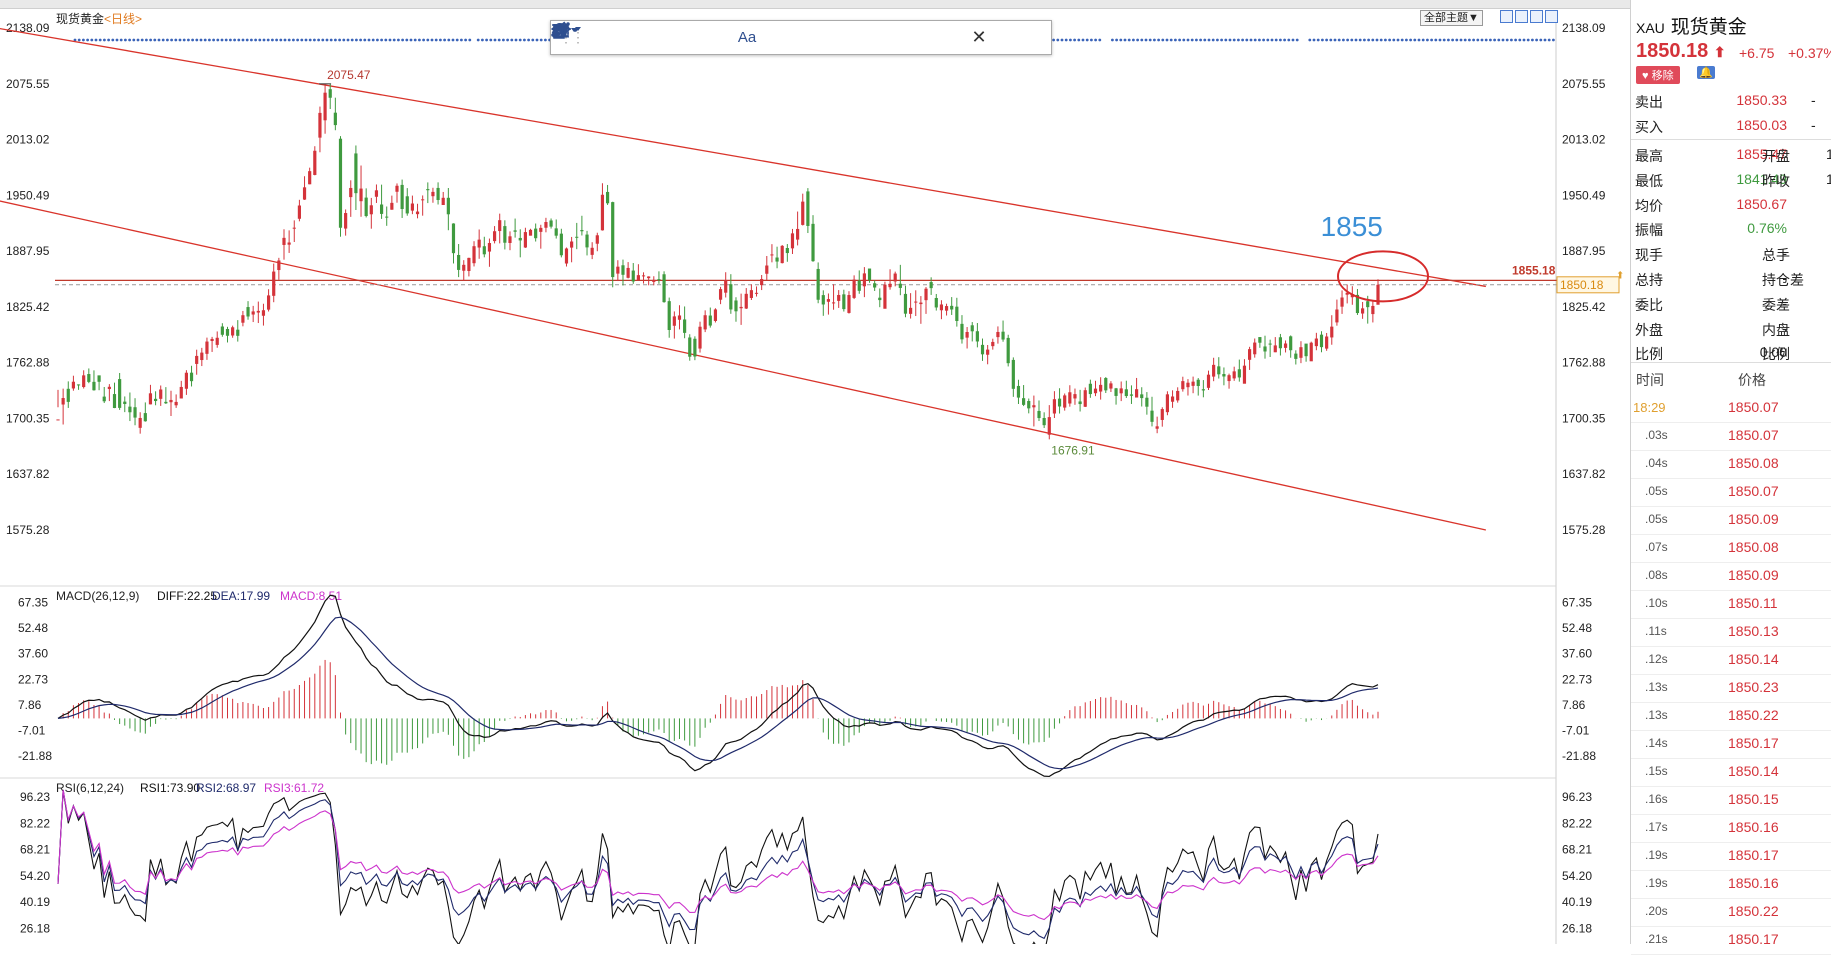  What do you see at coordinates (1649, 255) in the screenshot?
I see `quote-row-label: 现手` at bounding box center [1649, 255].